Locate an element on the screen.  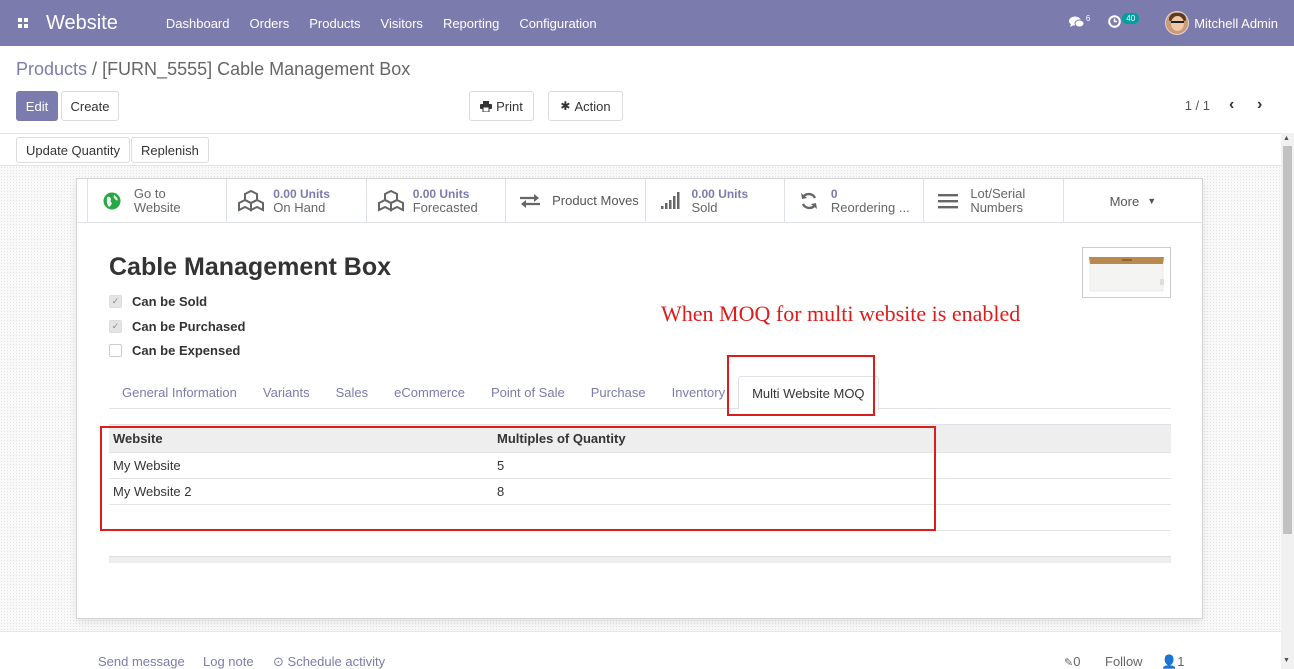
attachments-button: ✎0 is located at coordinates (1072, 661).